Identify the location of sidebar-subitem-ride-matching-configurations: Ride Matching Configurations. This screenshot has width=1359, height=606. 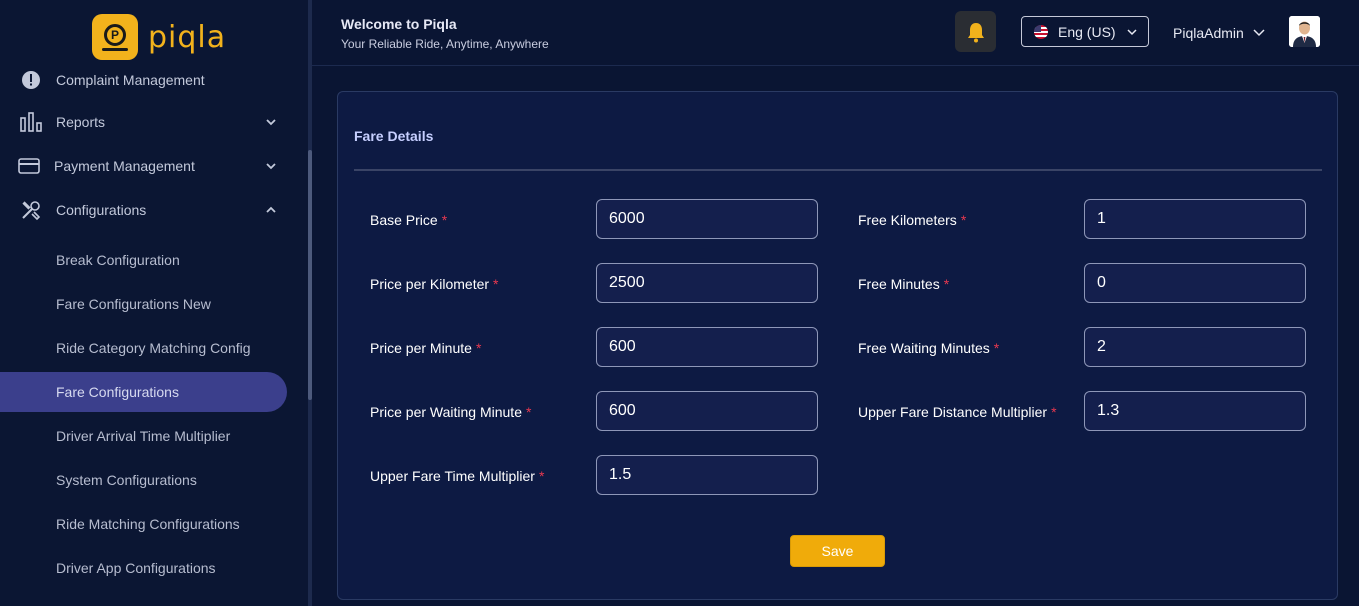
(143, 524).